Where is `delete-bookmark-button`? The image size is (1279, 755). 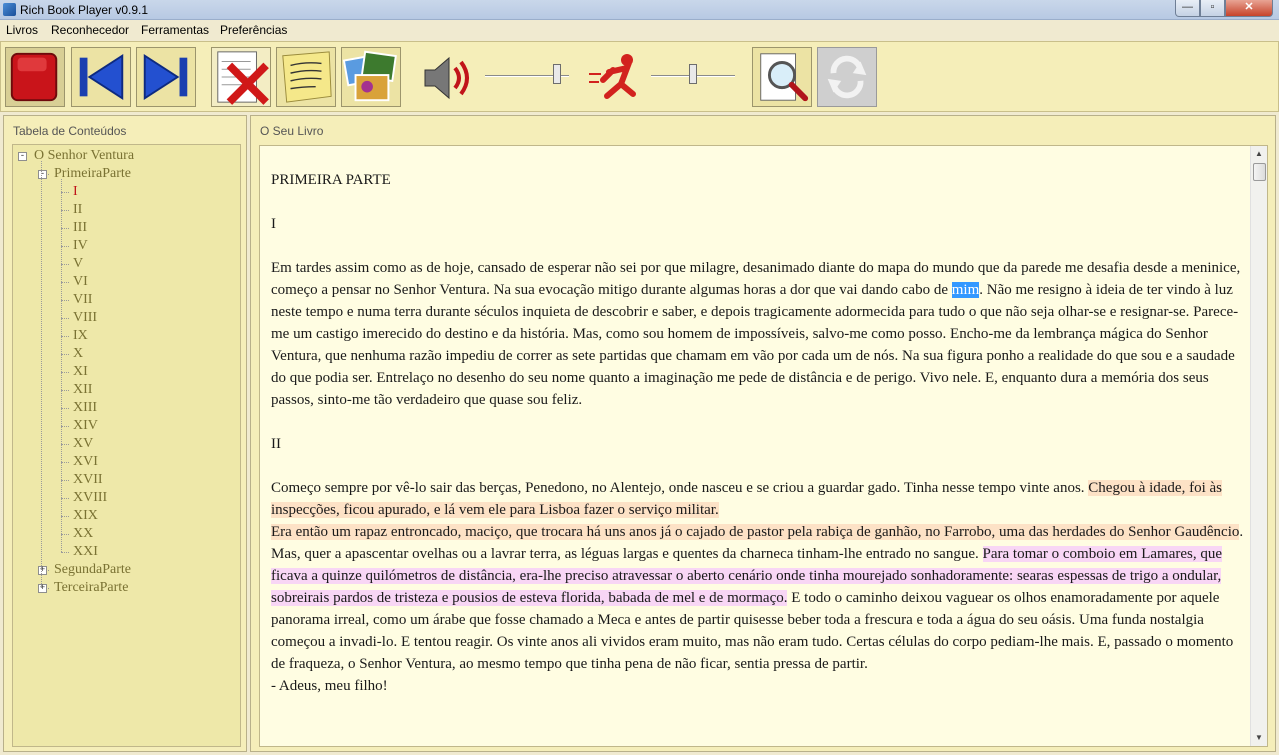 delete-bookmark-button is located at coordinates (241, 77).